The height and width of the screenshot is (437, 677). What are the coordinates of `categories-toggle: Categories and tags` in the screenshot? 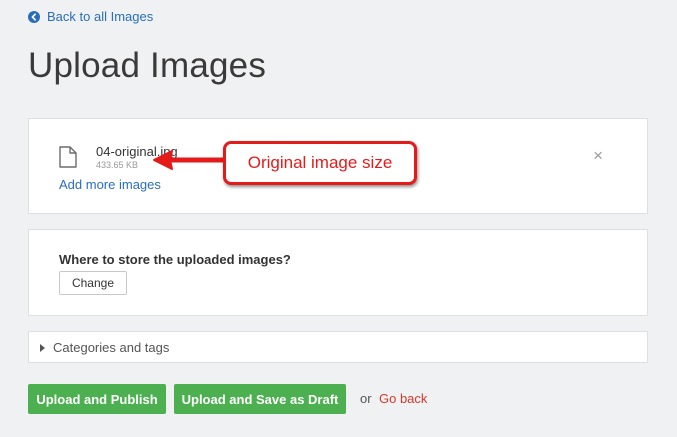 It's located at (104, 347).